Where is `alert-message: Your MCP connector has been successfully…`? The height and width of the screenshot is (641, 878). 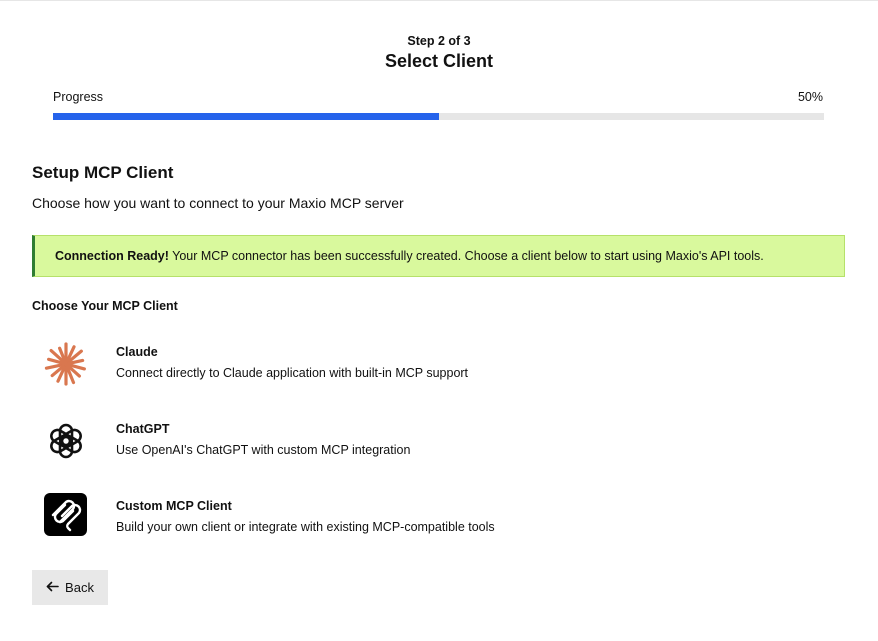
alert-message: Your MCP connector has been successfully… is located at coordinates (466, 256).